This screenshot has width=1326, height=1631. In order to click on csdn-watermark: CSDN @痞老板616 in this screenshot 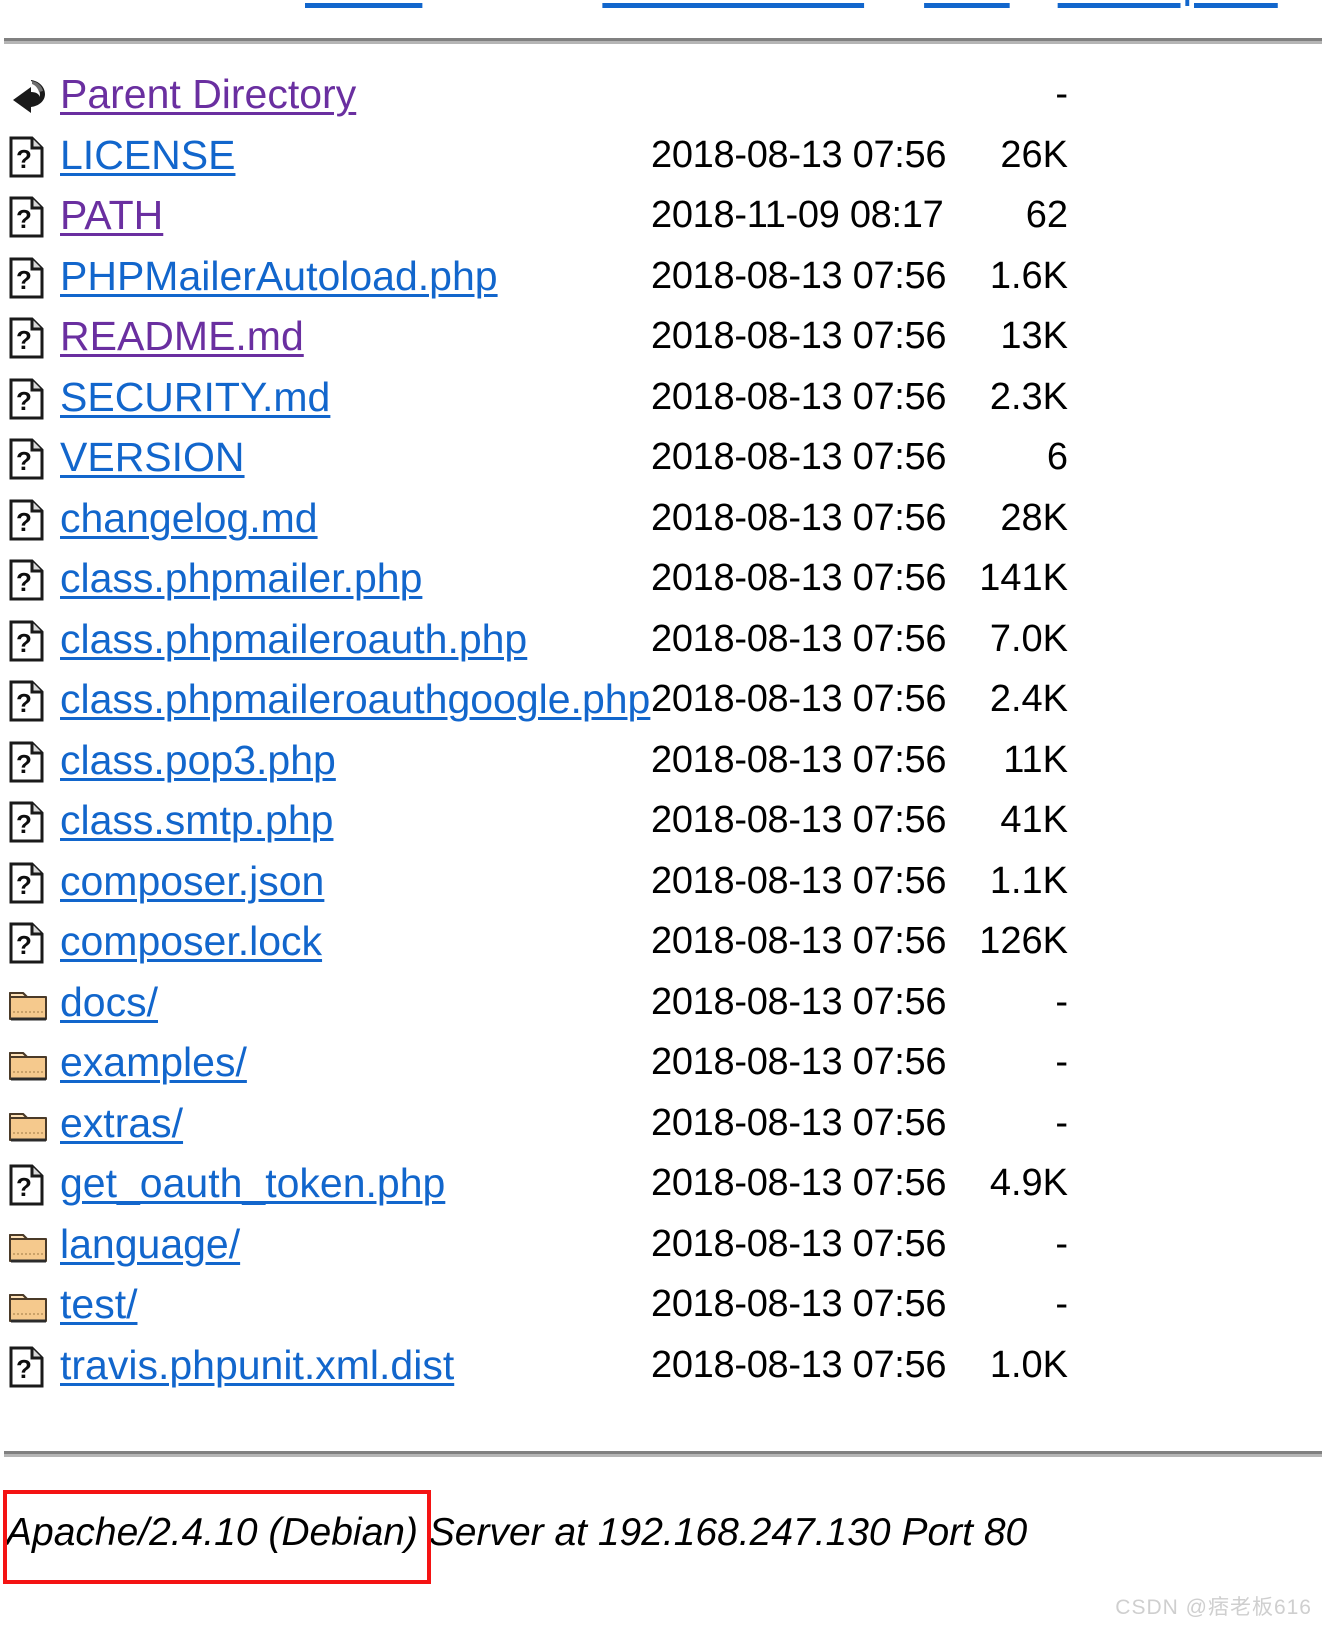, I will do `click(1213, 1607)`.